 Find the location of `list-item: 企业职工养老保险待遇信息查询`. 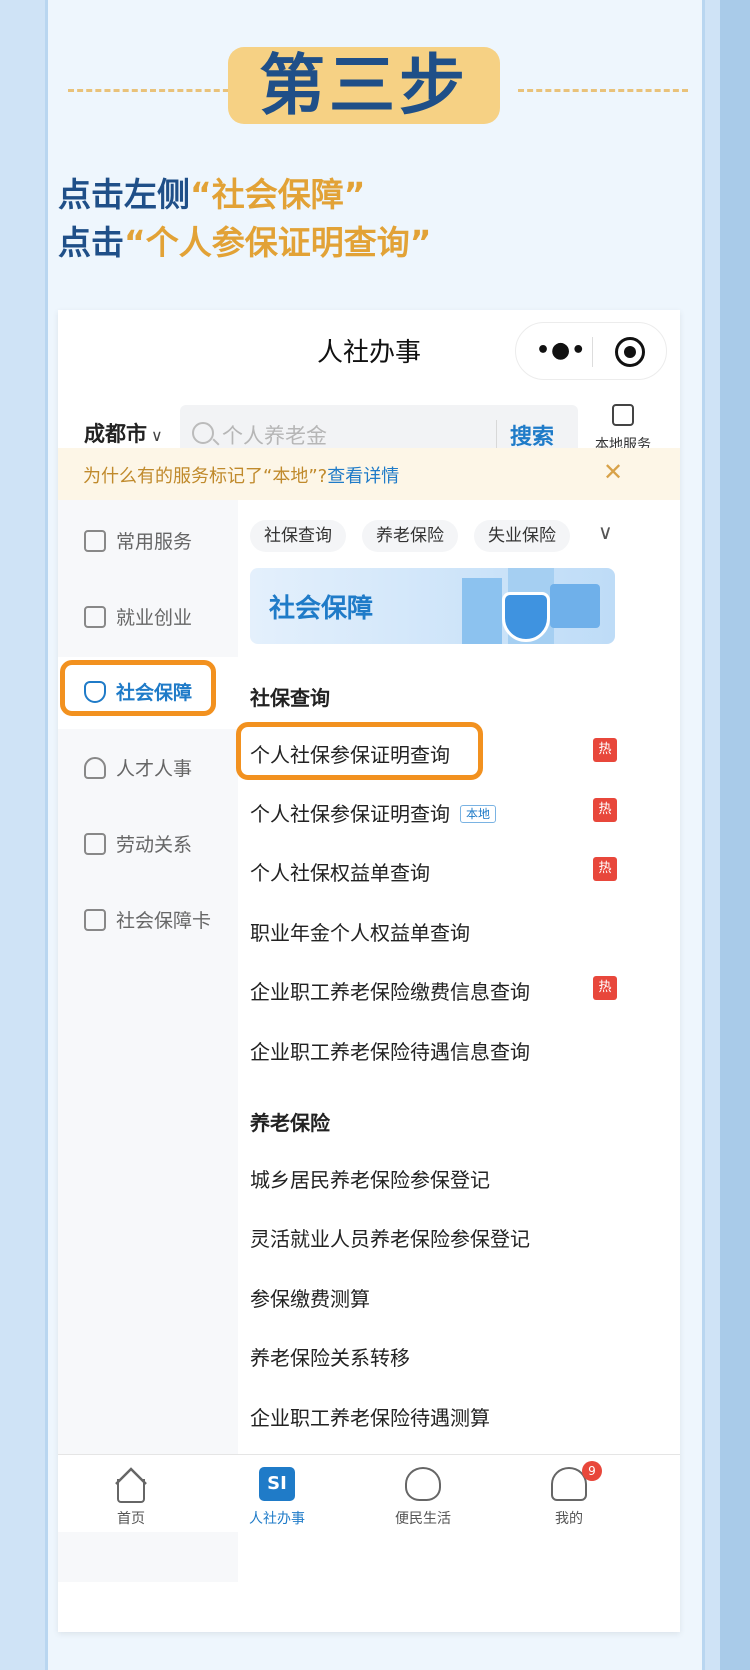

list-item: 企业职工养老保险待遇信息查询 is located at coordinates (390, 1050).